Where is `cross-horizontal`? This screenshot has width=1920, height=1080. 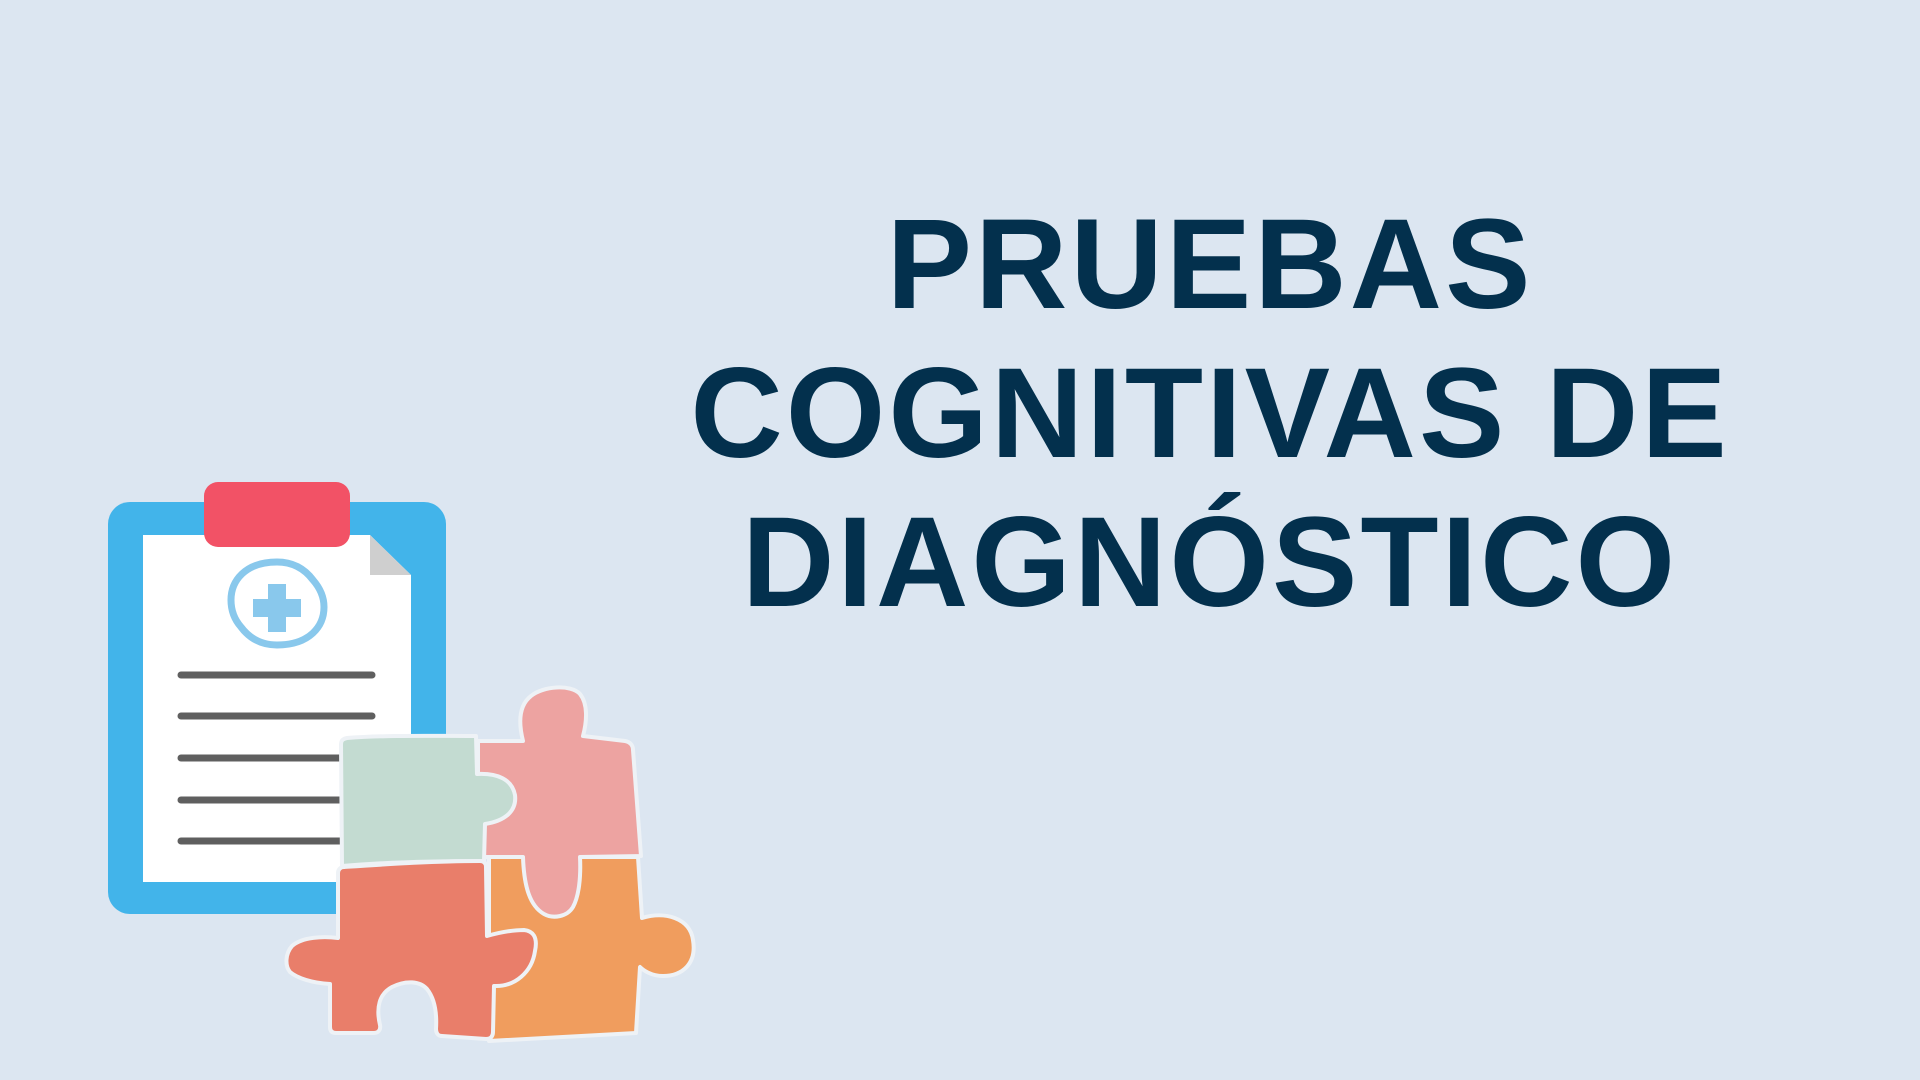
cross-horizontal is located at coordinates (277, 608).